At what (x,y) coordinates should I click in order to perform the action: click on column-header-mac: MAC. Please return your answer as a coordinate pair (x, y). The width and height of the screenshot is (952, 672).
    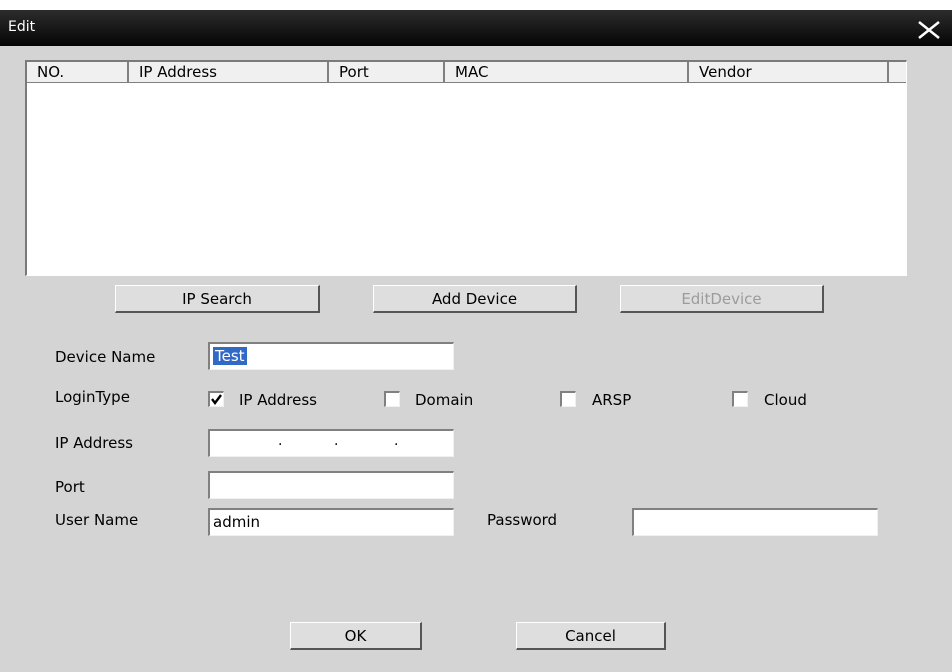
    Looking at the image, I should click on (567, 72).